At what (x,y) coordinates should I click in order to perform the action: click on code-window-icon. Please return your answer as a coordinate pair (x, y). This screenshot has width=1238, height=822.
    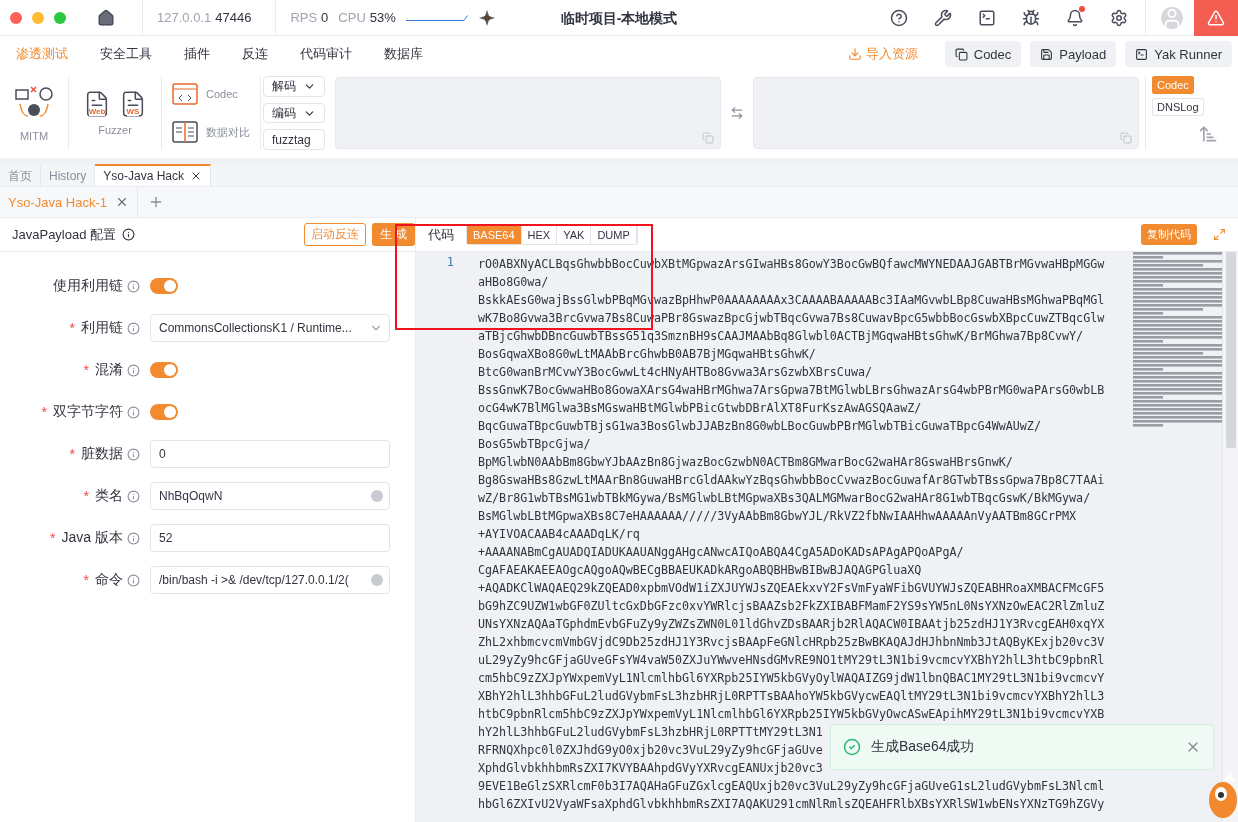
    Looking at the image, I should click on (185, 94).